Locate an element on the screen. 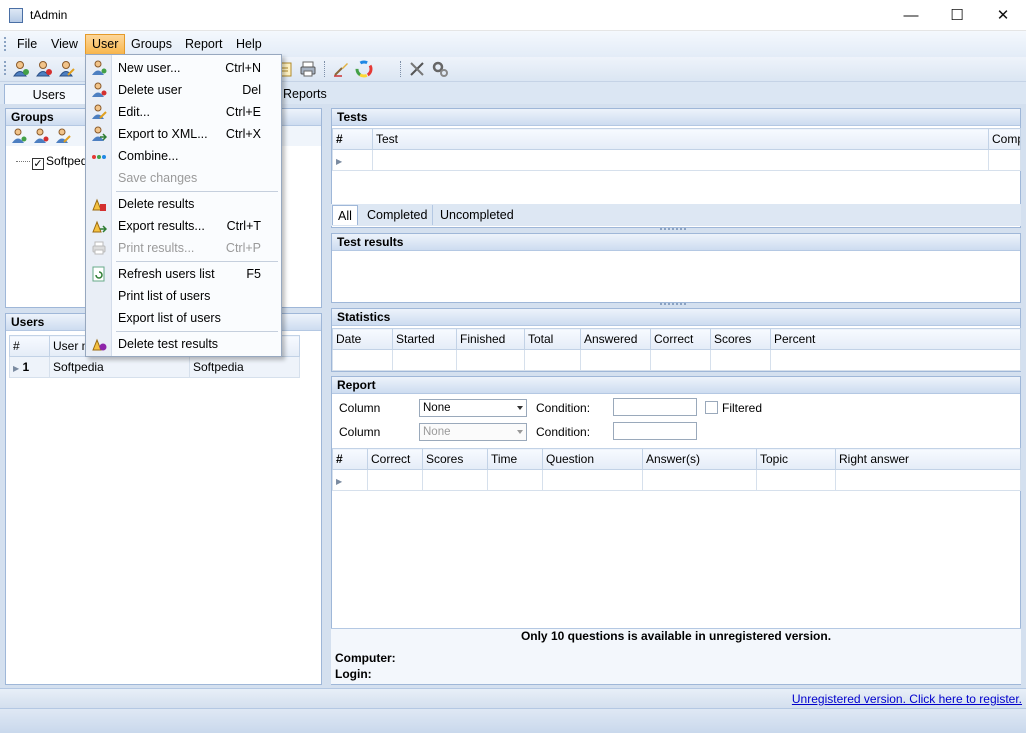 The width and height of the screenshot is (1026, 733). col-question: Question is located at coordinates (592, 459).